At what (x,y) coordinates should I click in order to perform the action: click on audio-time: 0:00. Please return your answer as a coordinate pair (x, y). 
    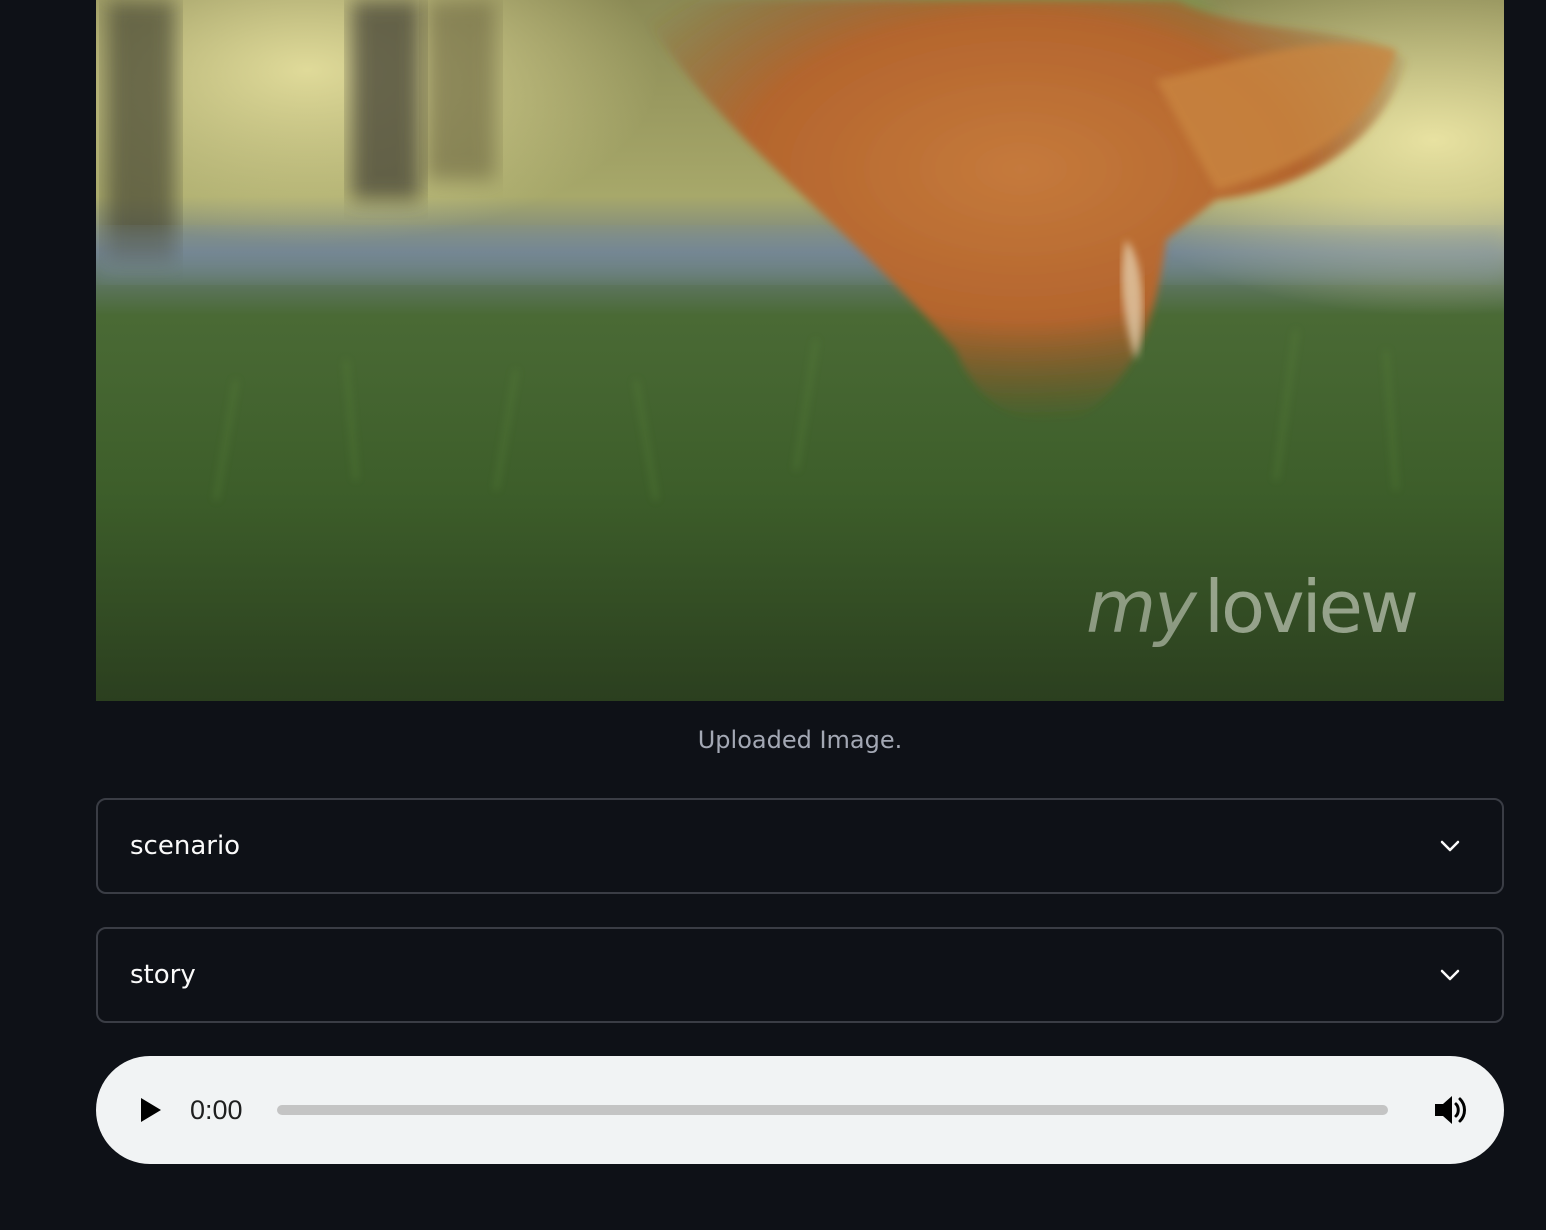
    Looking at the image, I should click on (216, 1110).